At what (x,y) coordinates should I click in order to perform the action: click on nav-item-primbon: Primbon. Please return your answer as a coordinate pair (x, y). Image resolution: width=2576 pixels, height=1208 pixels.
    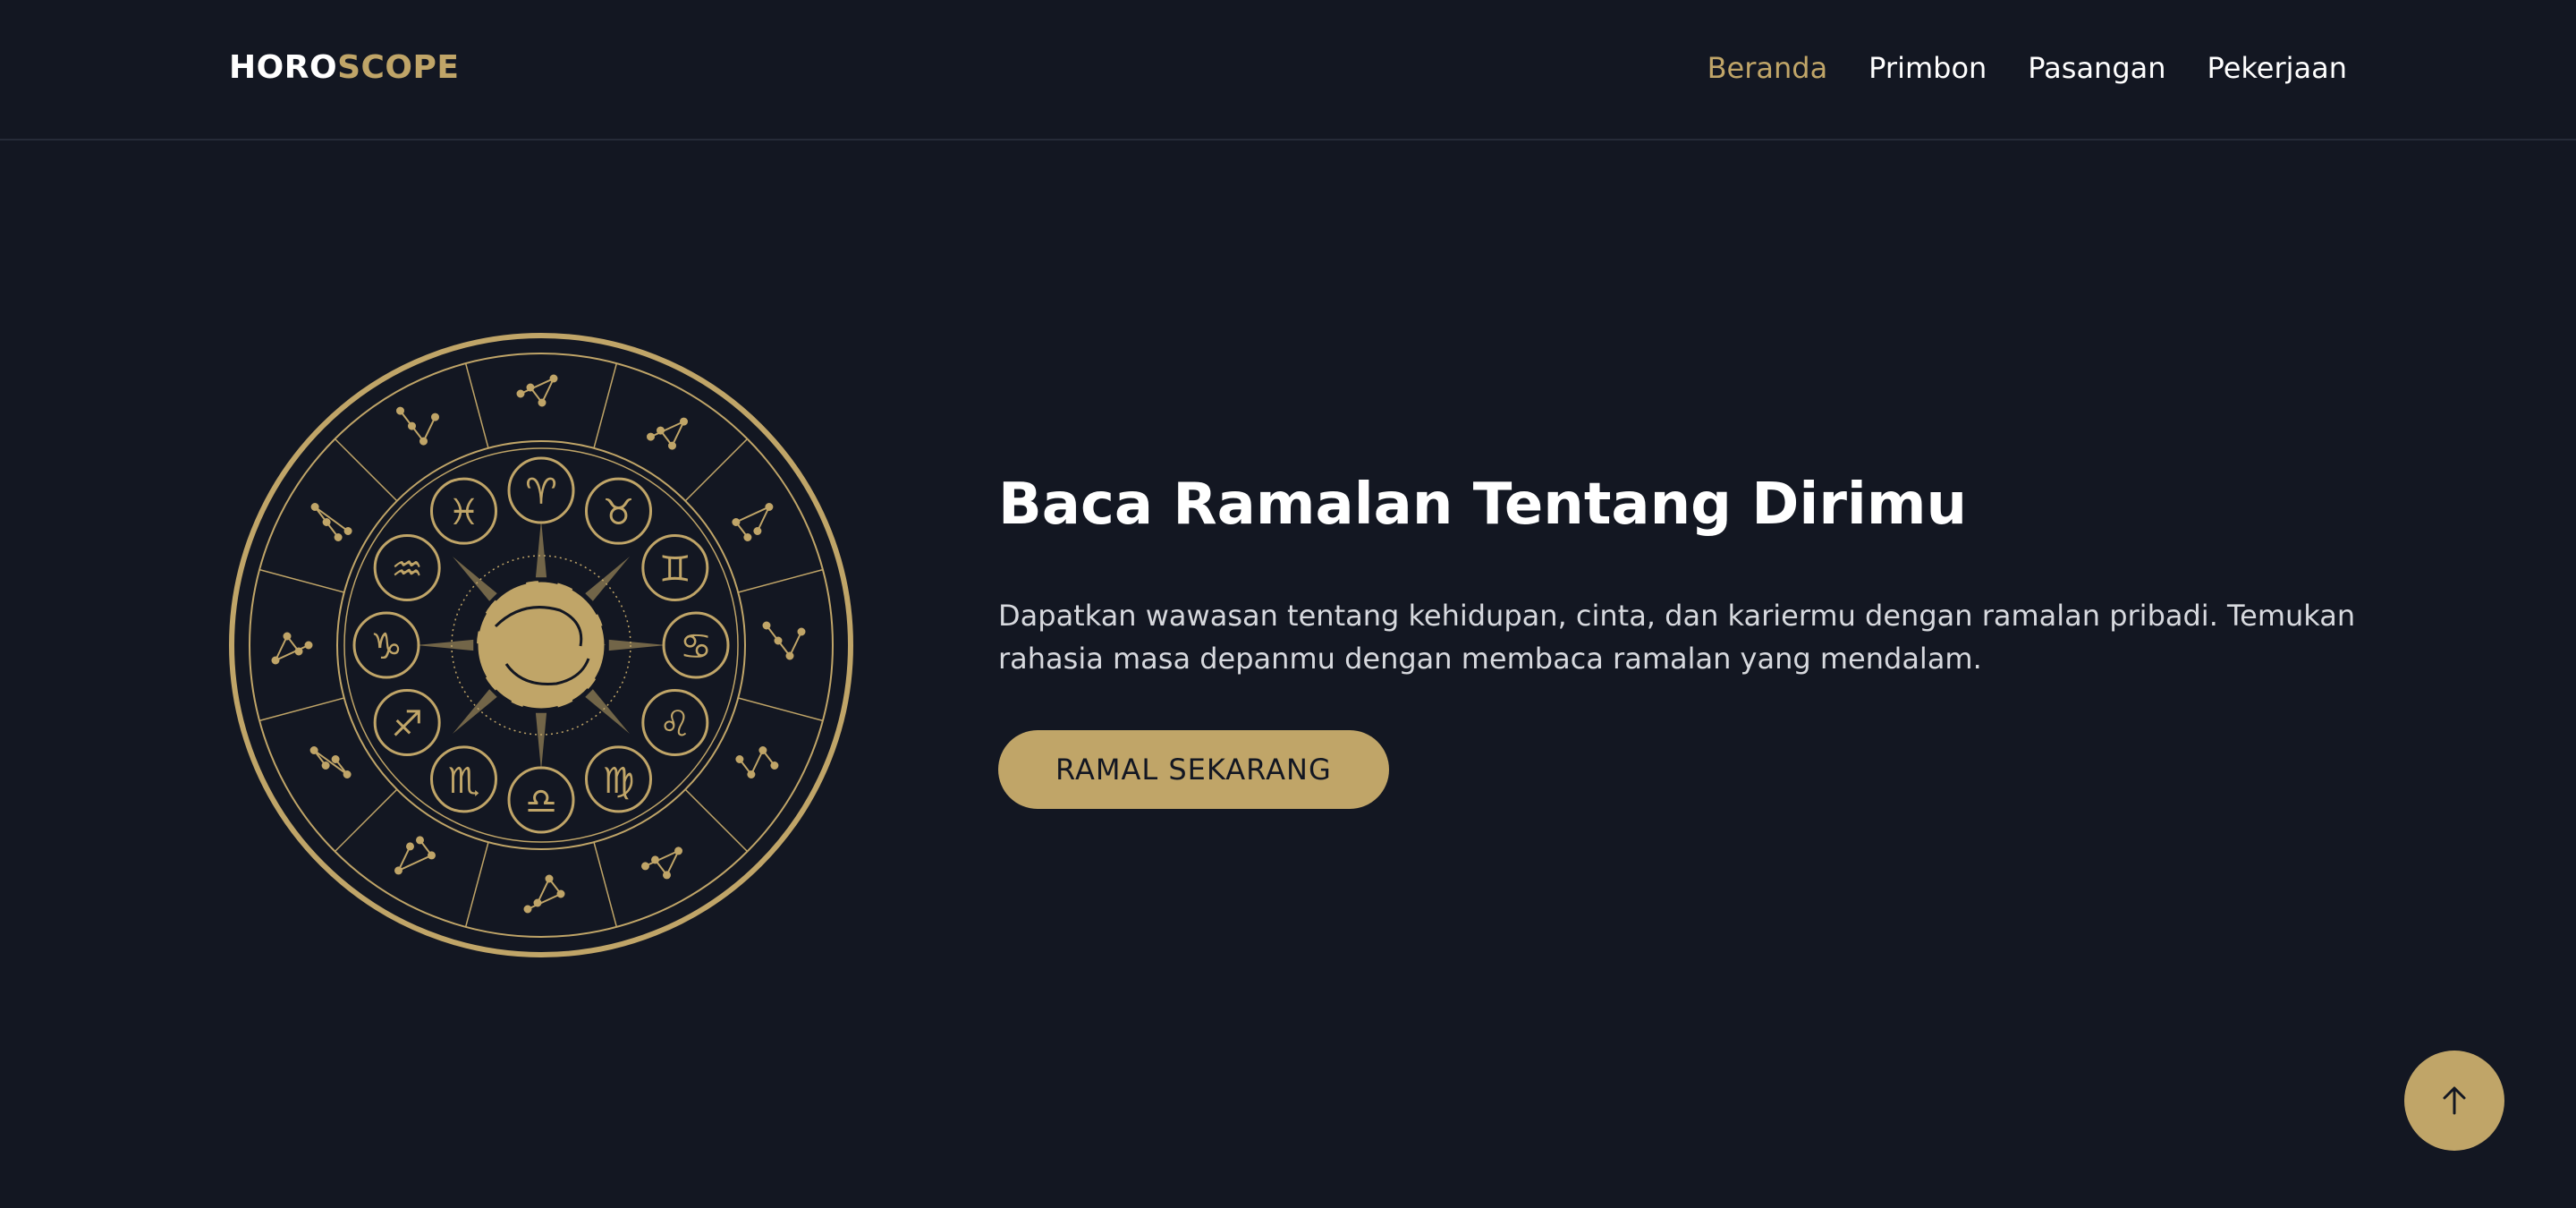
    Looking at the image, I should click on (1927, 68).